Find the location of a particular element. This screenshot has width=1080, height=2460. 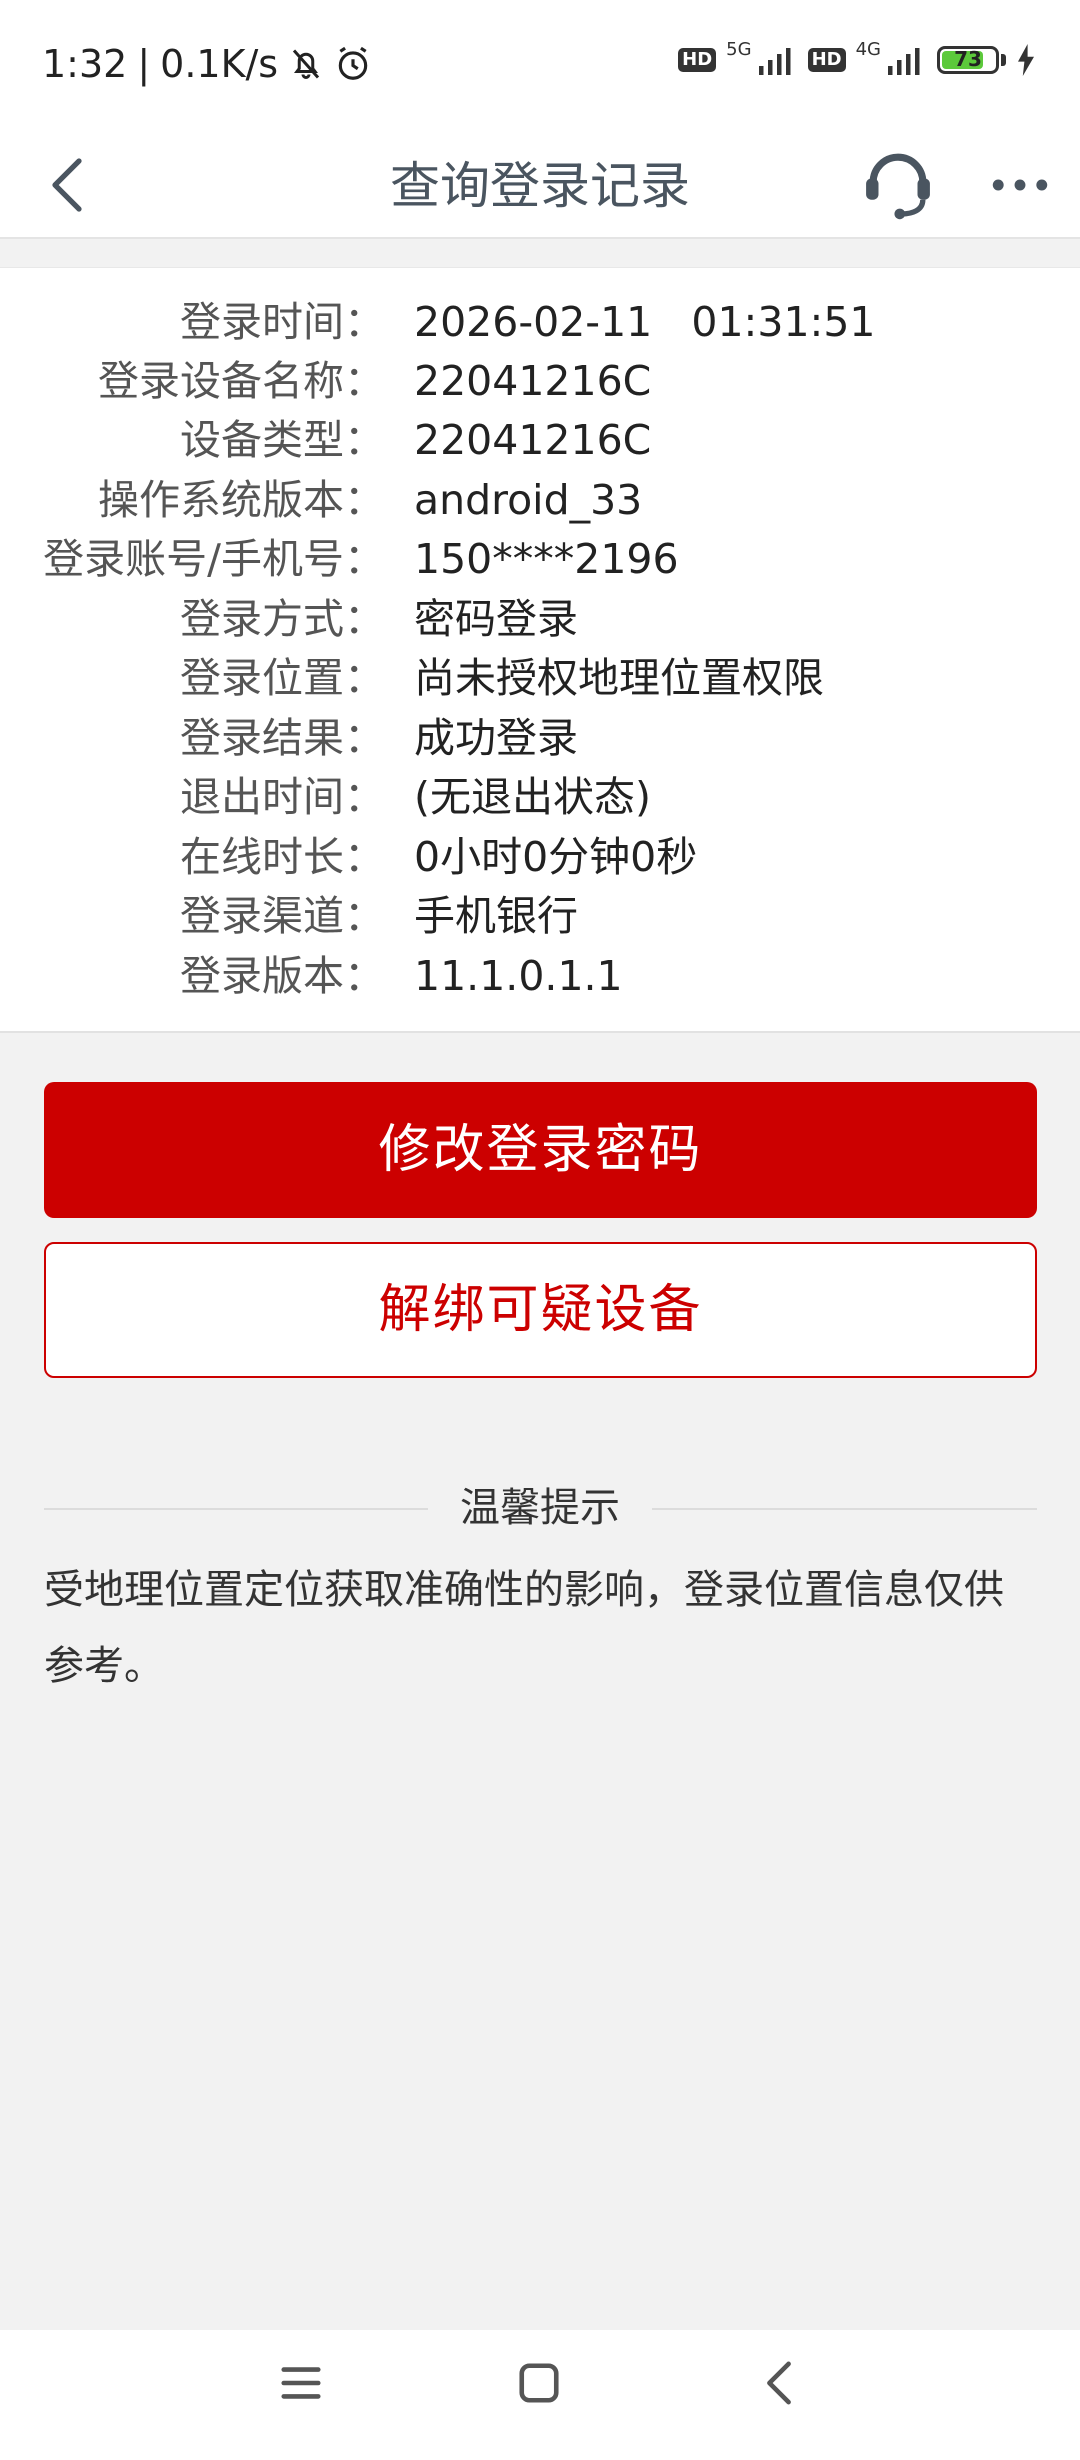

sim2-hd-badge: HD is located at coordinates (826, 60).